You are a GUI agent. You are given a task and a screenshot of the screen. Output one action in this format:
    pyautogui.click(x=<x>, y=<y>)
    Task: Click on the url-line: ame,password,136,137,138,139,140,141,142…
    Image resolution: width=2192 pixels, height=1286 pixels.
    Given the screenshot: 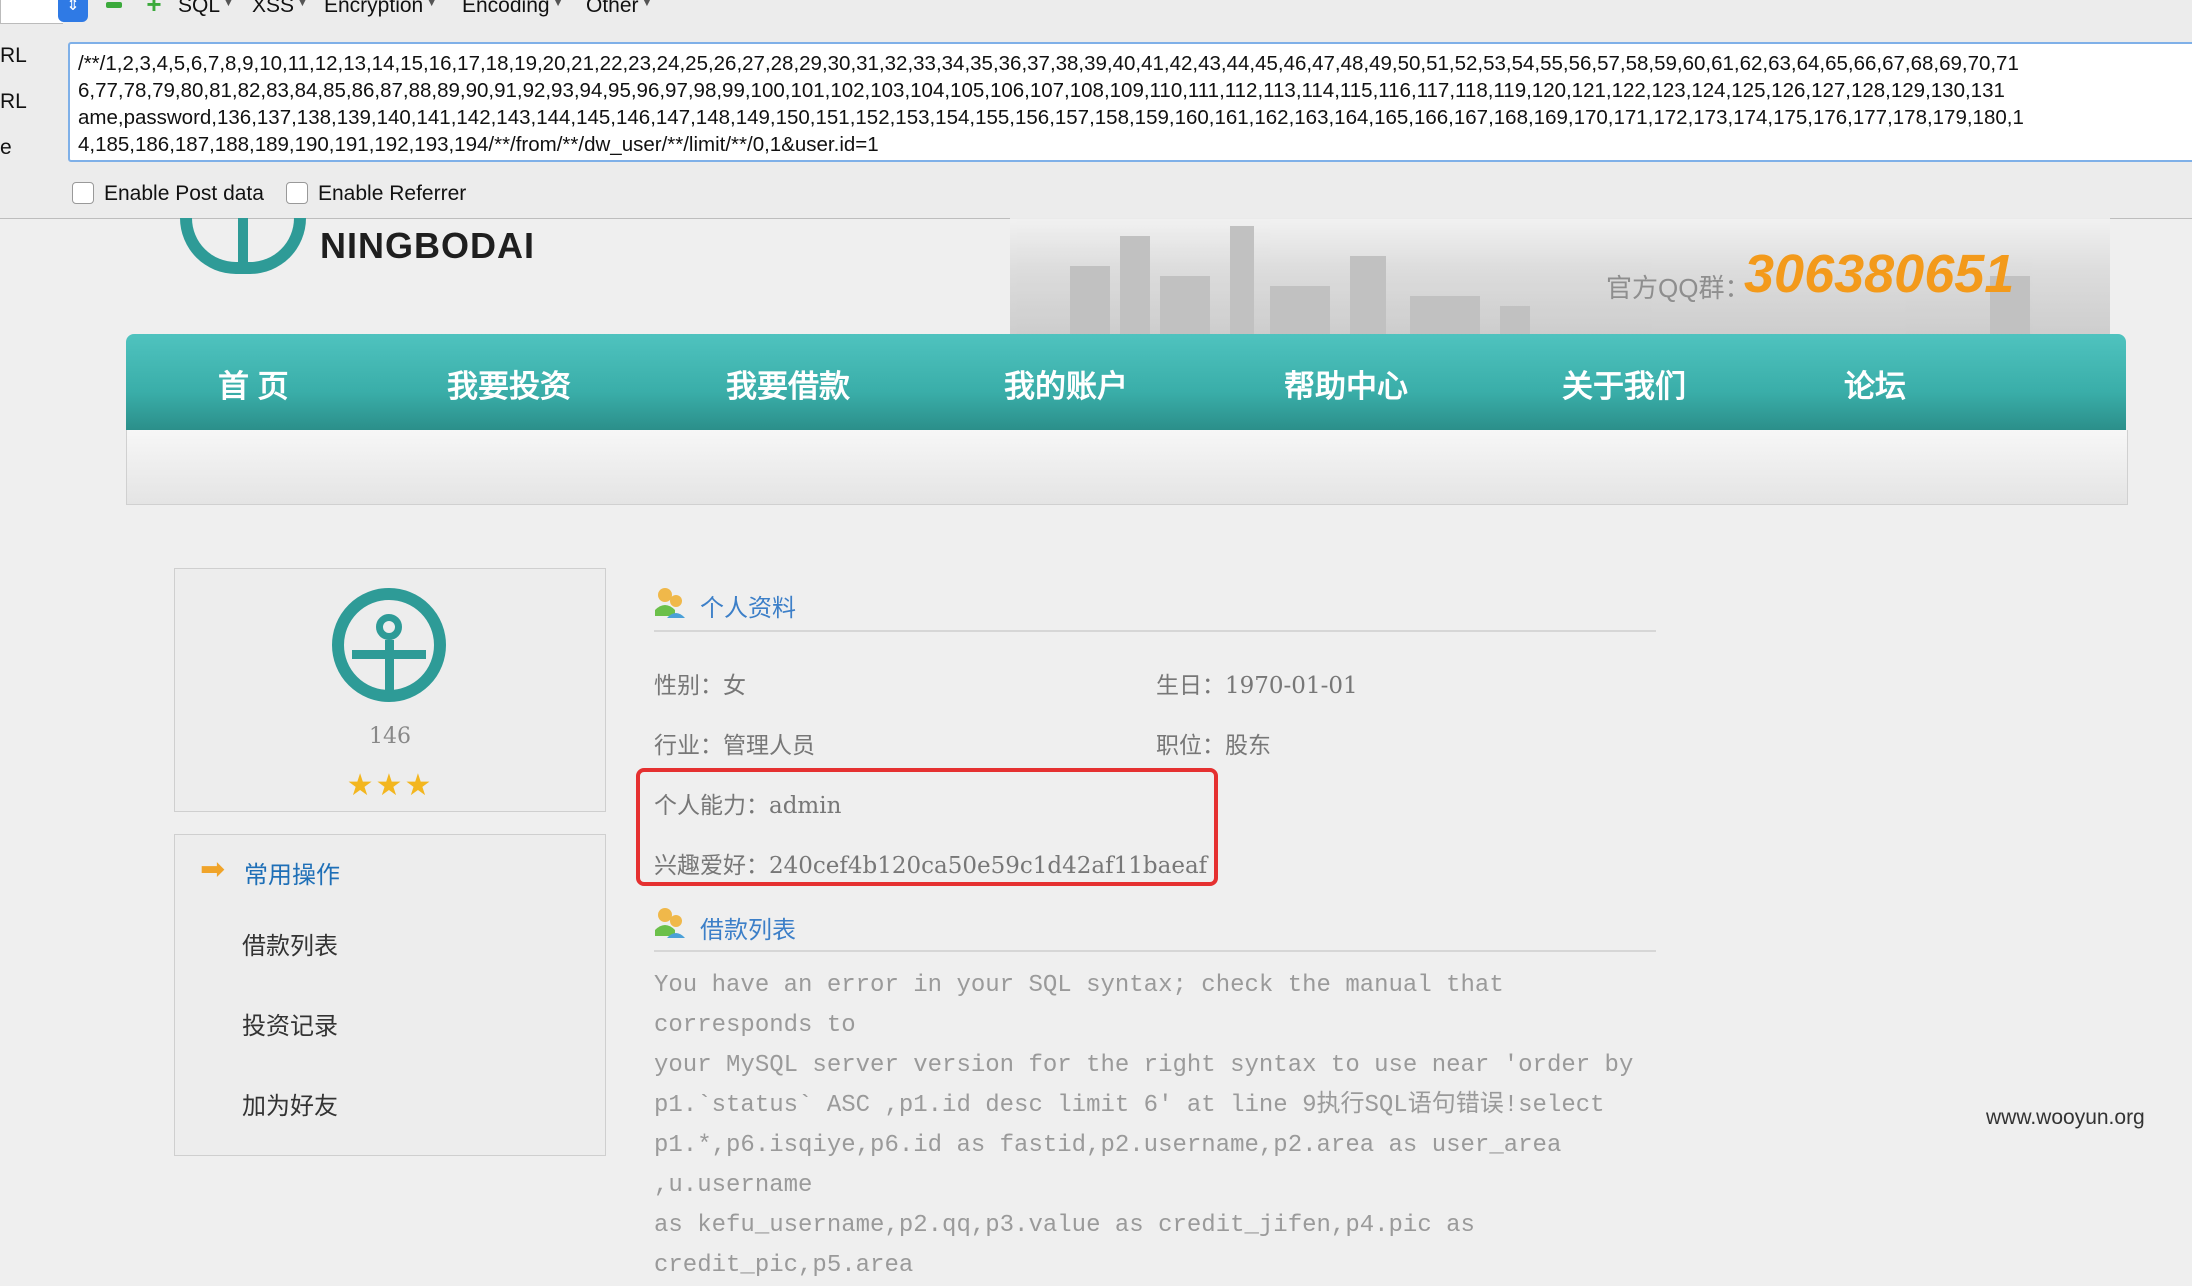 What is the action you would take?
    pyautogui.click(x=1051, y=117)
    